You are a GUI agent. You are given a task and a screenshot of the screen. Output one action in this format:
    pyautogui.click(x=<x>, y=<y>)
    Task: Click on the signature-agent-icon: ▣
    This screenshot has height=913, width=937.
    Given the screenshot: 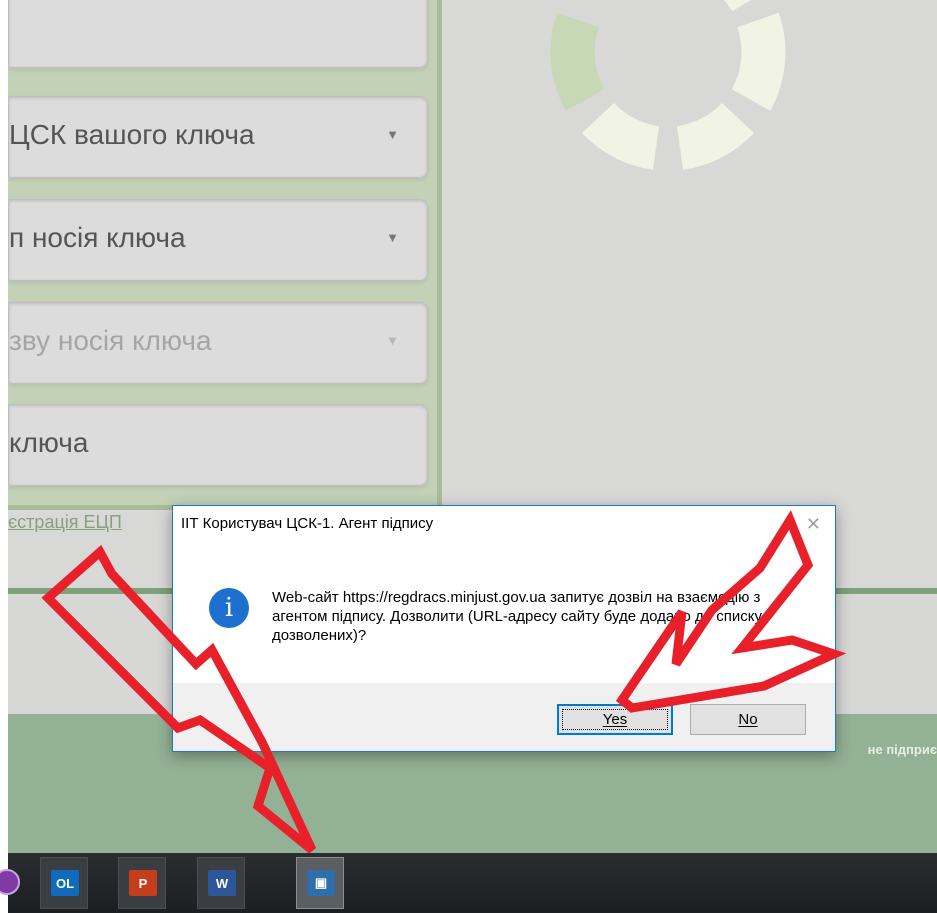 What is the action you would take?
    pyautogui.click(x=321, y=883)
    